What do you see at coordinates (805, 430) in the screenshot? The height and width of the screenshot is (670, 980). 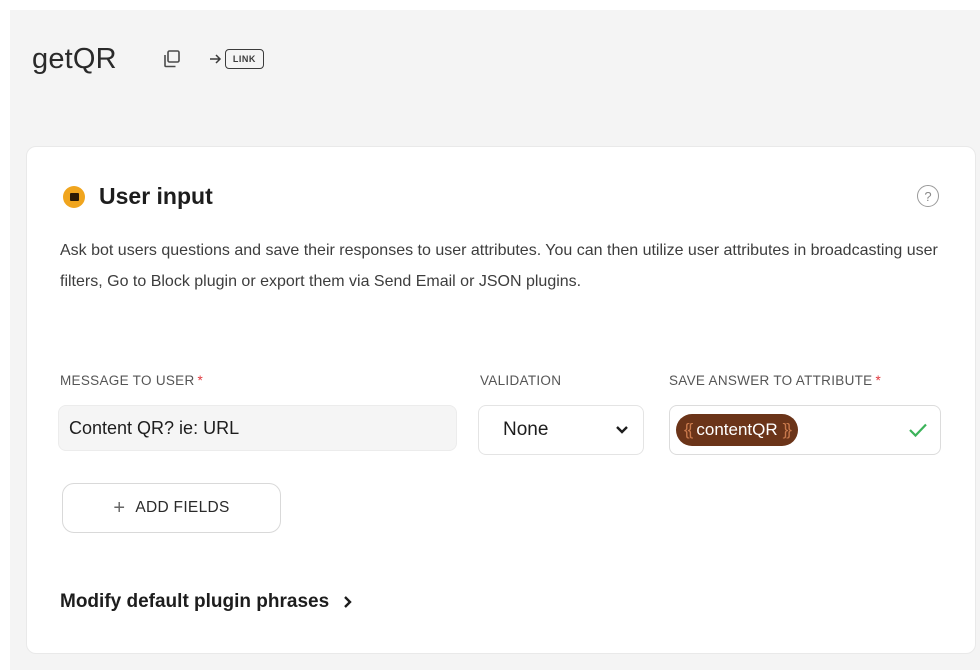 I see `attribute-field: {{ contentQR }}` at bounding box center [805, 430].